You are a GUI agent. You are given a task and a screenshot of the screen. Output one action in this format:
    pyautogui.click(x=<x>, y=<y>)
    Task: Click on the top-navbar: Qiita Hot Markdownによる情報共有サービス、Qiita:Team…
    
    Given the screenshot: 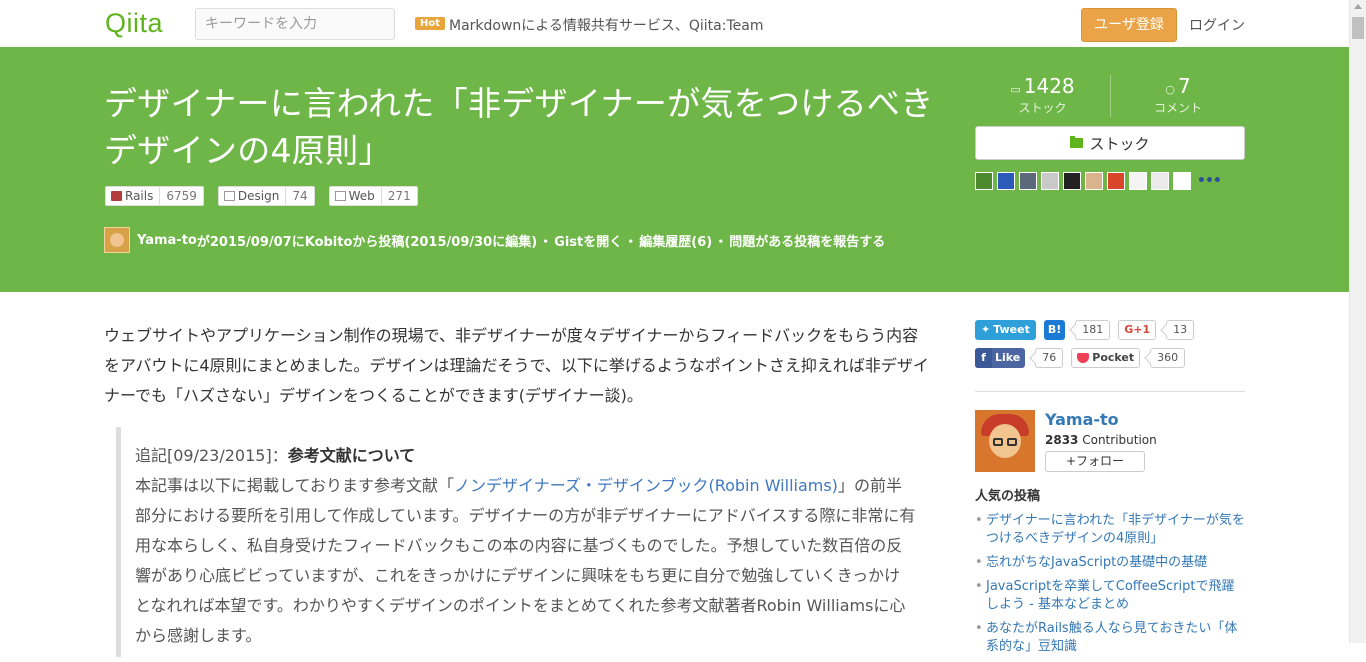 What is the action you would take?
    pyautogui.click(x=674, y=23)
    